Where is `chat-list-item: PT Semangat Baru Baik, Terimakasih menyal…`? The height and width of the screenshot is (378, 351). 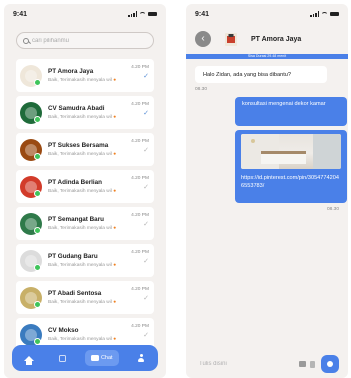 chat-list-item: PT Semangat Baru Baik, Terimakasih menyal… is located at coordinates (85, 223).